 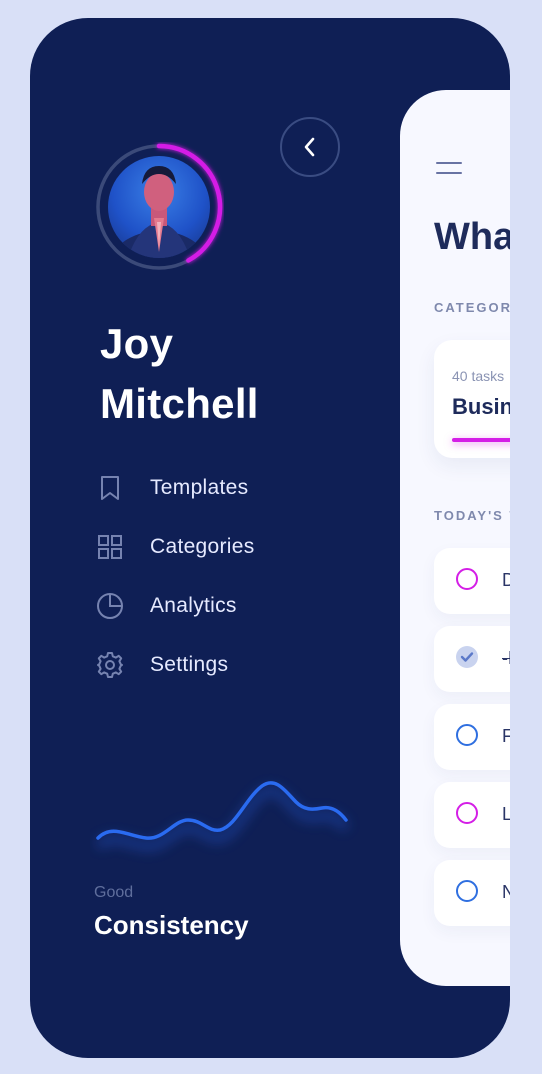 What do you see at coordinates (114, 892) in the screenshot?
I see `consistency-rating: Good` at bounding box center [114, 892].